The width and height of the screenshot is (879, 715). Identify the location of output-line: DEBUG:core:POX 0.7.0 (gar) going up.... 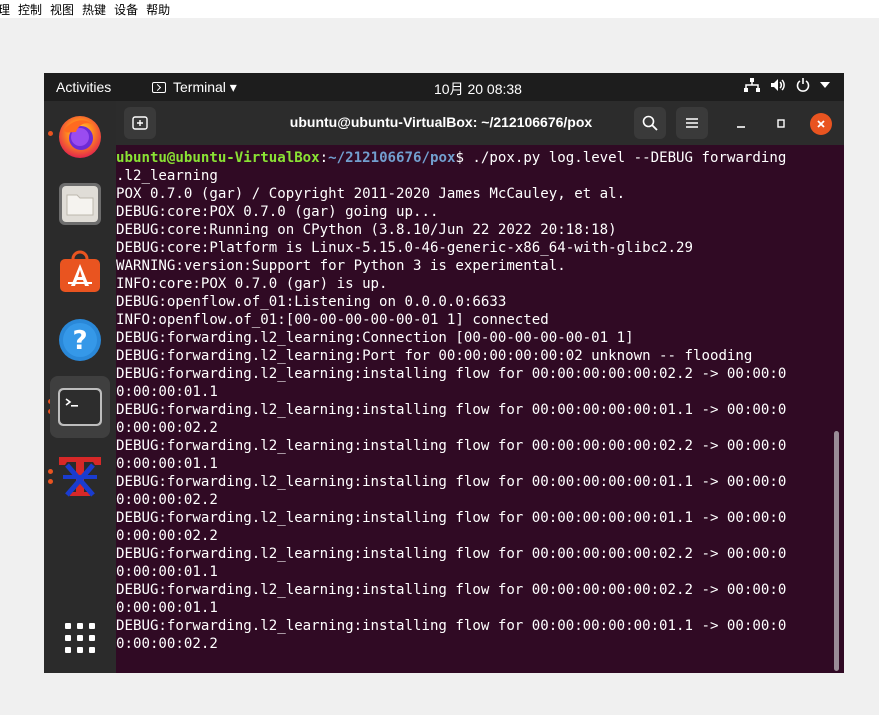
(277, 212).